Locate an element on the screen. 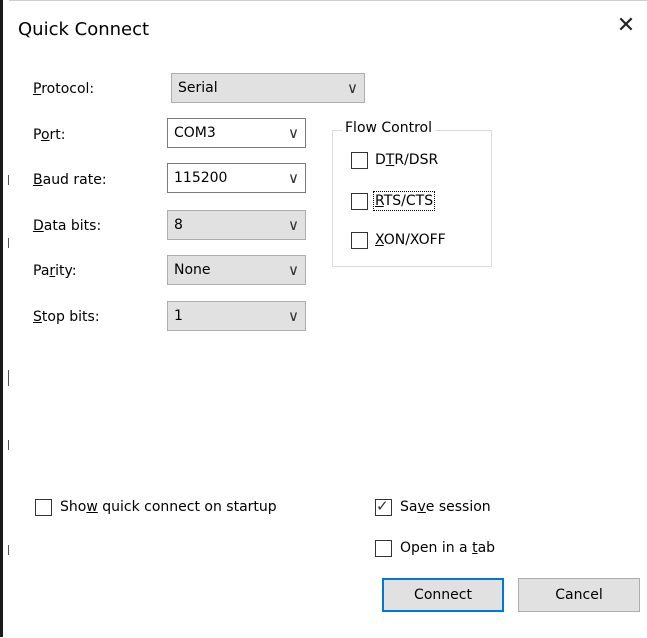 Image resolution: width=647 pixels, height=638 pixels. baud-rate-value: 115200 is located at coordinates (201, 178).